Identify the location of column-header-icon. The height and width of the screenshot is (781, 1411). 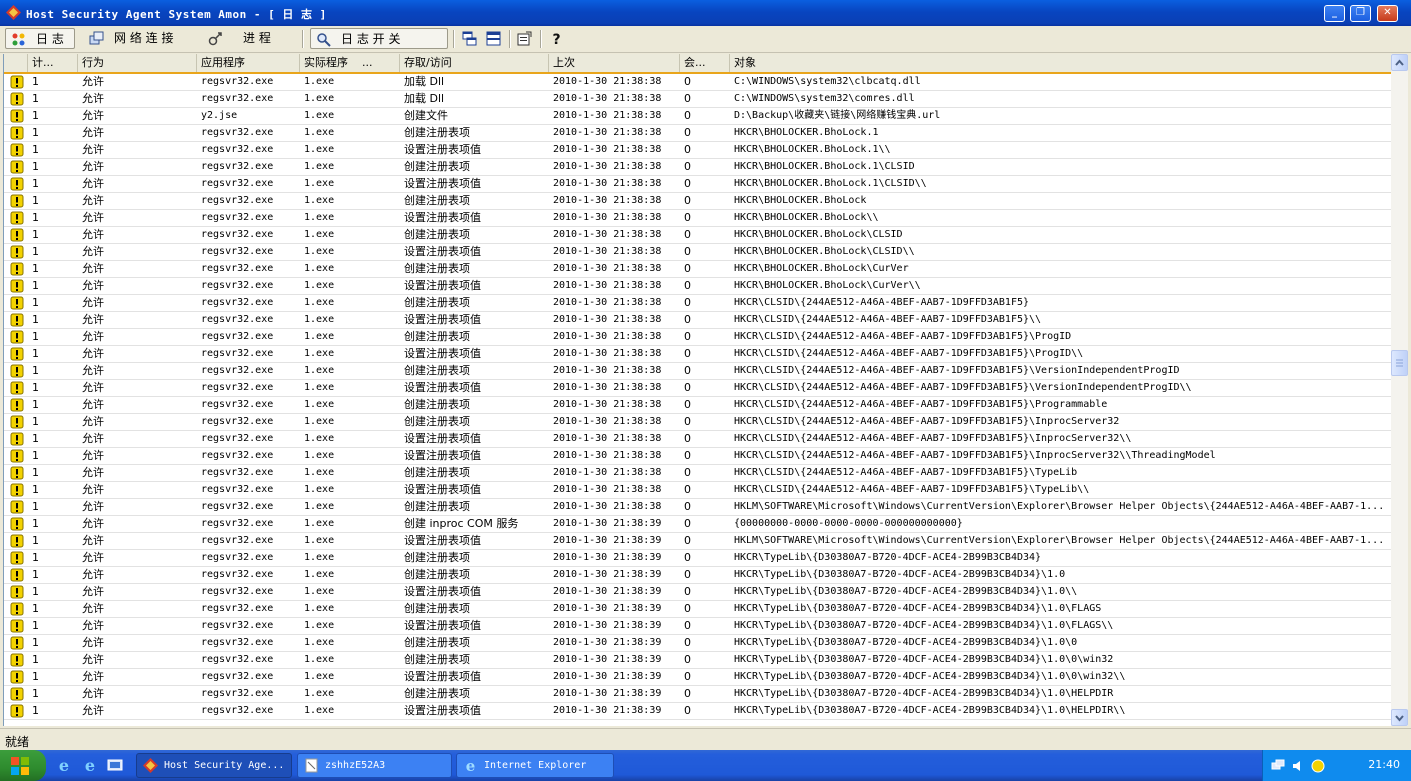
(16, 63).